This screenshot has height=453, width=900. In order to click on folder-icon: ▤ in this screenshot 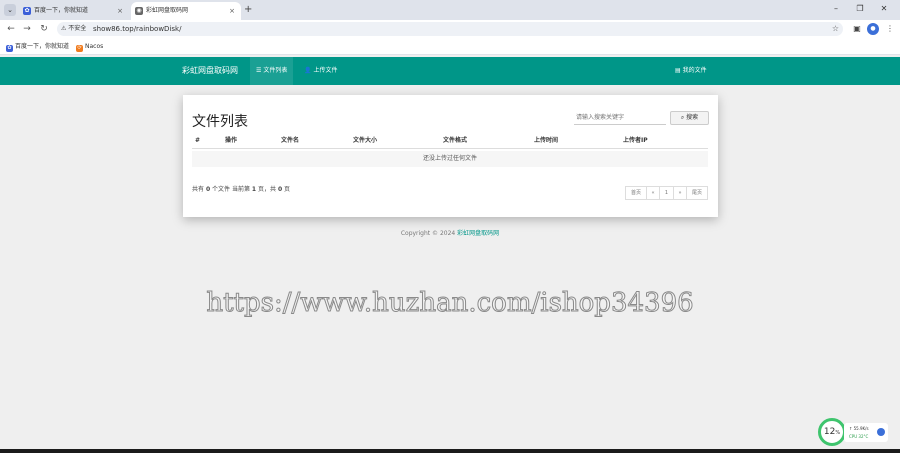, I will do `click(678, 70)`.